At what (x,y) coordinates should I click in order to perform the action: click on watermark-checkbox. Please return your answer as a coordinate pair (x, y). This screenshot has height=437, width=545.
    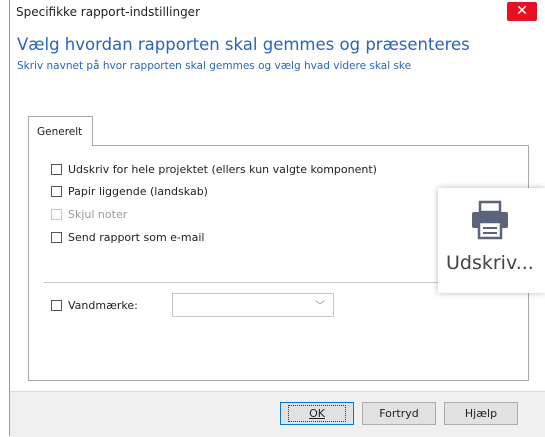
    Looking at the image, I should click on (56, 305).